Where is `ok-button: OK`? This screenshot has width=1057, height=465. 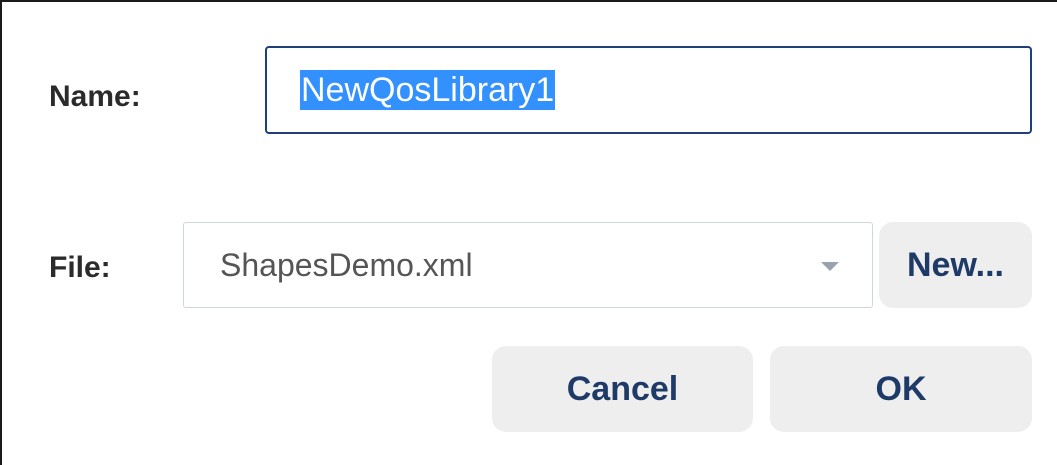
ok-button: OK is located at coordinates (901, 389).